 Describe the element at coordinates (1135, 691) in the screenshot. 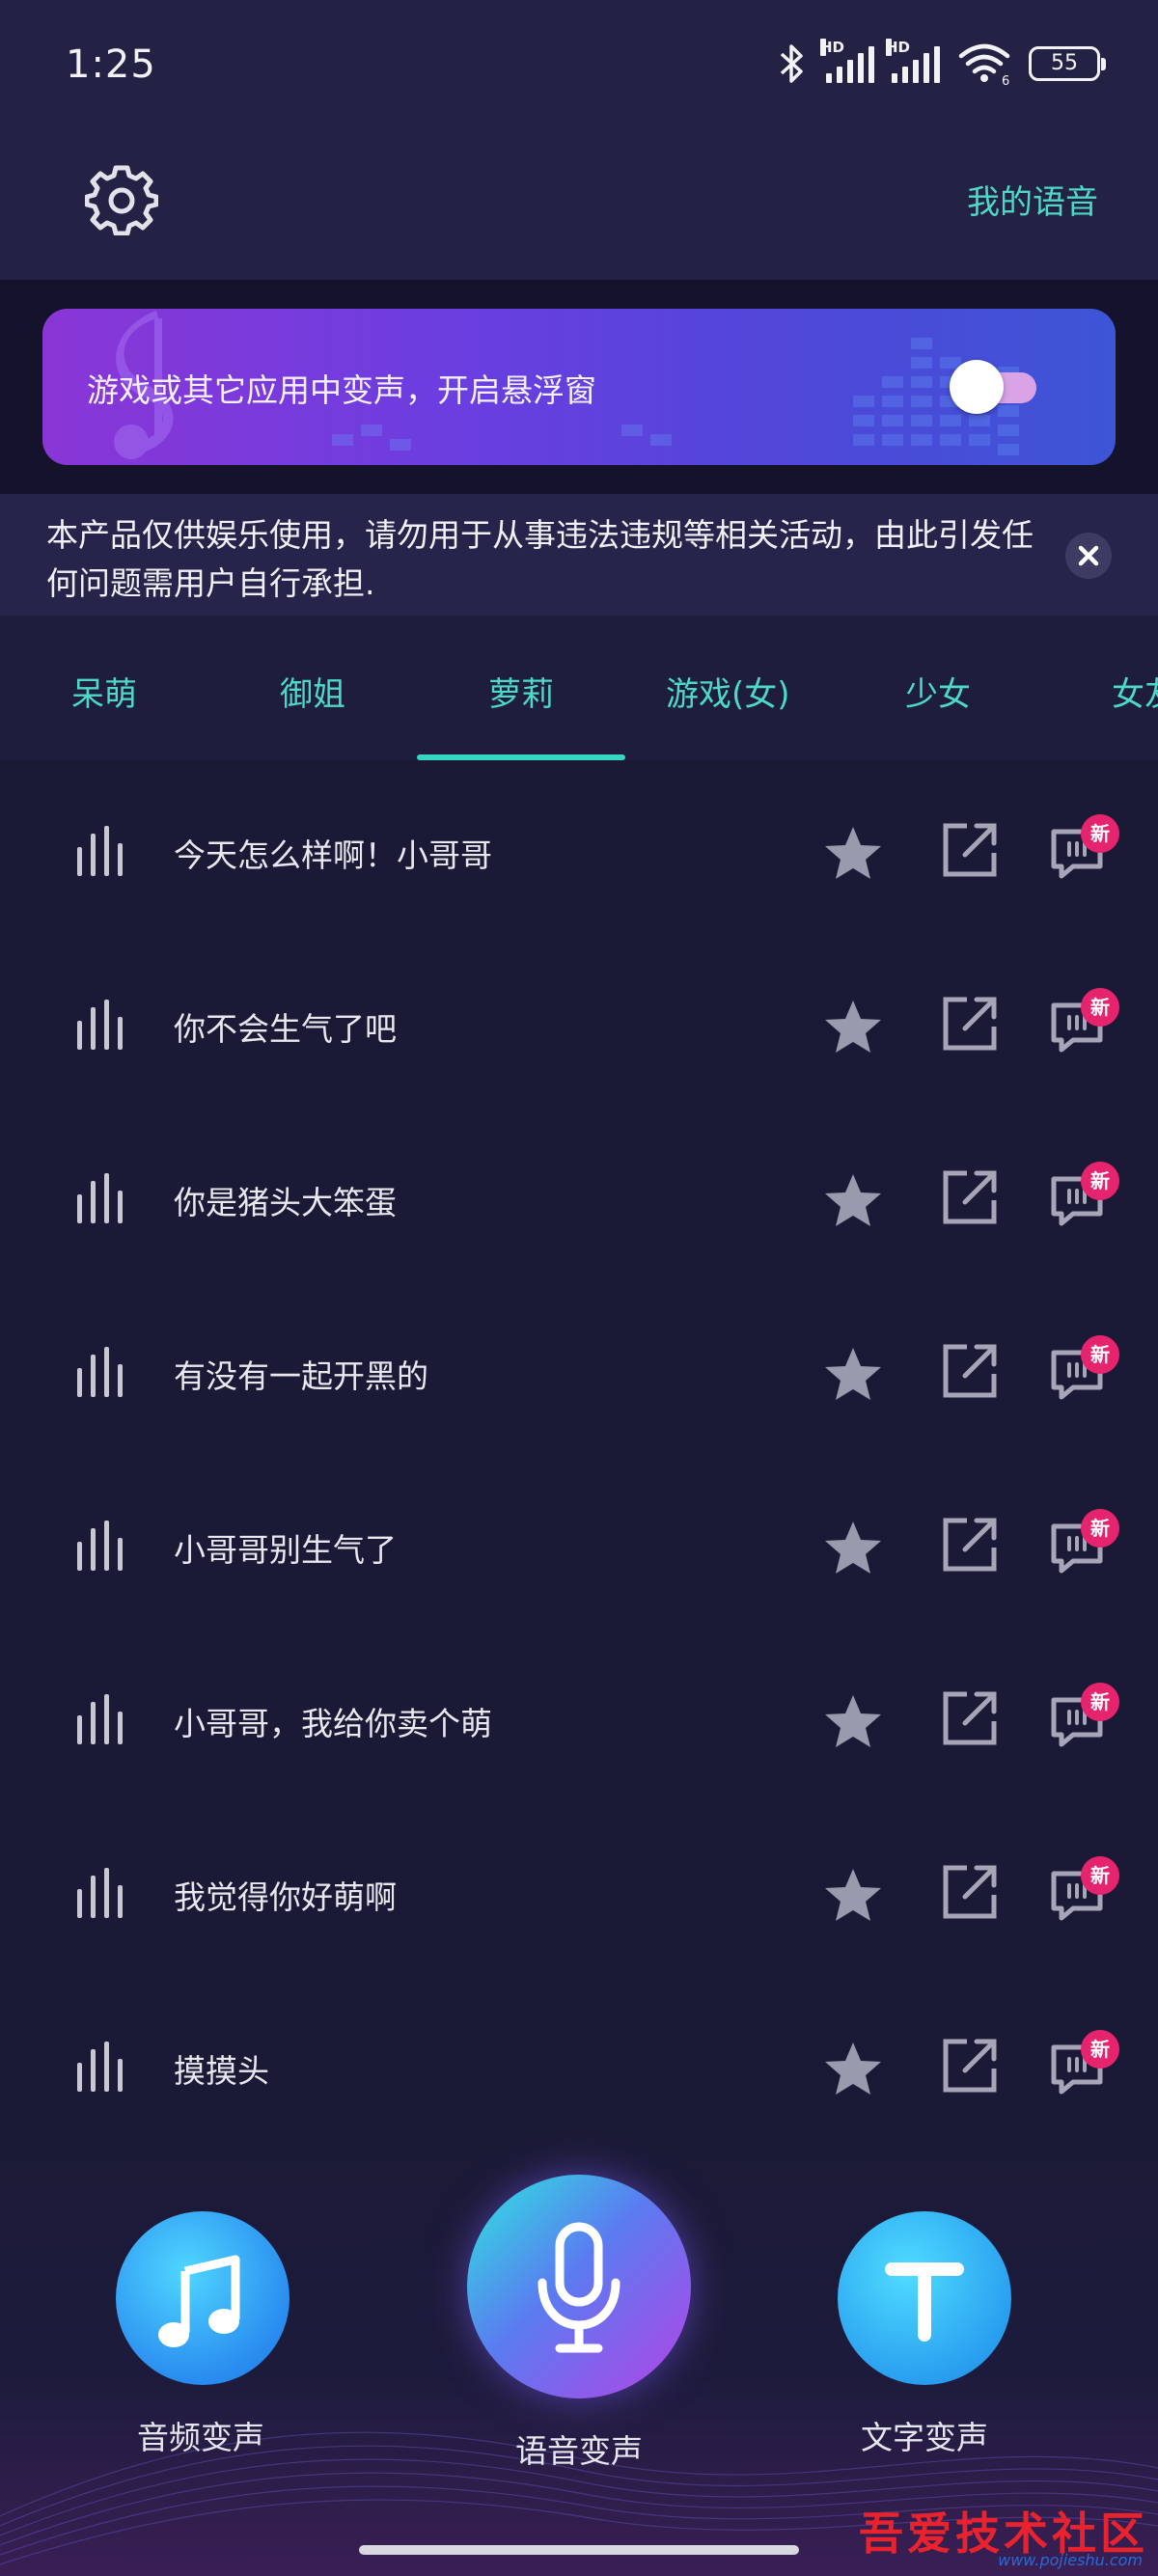

I see `tab-nvyou: 女友` at that location.